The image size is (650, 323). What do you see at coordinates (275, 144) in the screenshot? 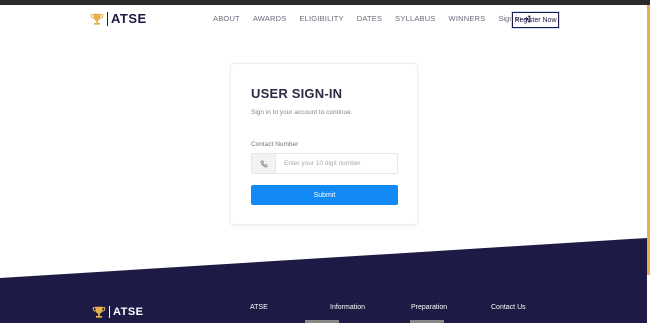
I see `contact-number-label: Contact Number` at bounding box center [275, 144].